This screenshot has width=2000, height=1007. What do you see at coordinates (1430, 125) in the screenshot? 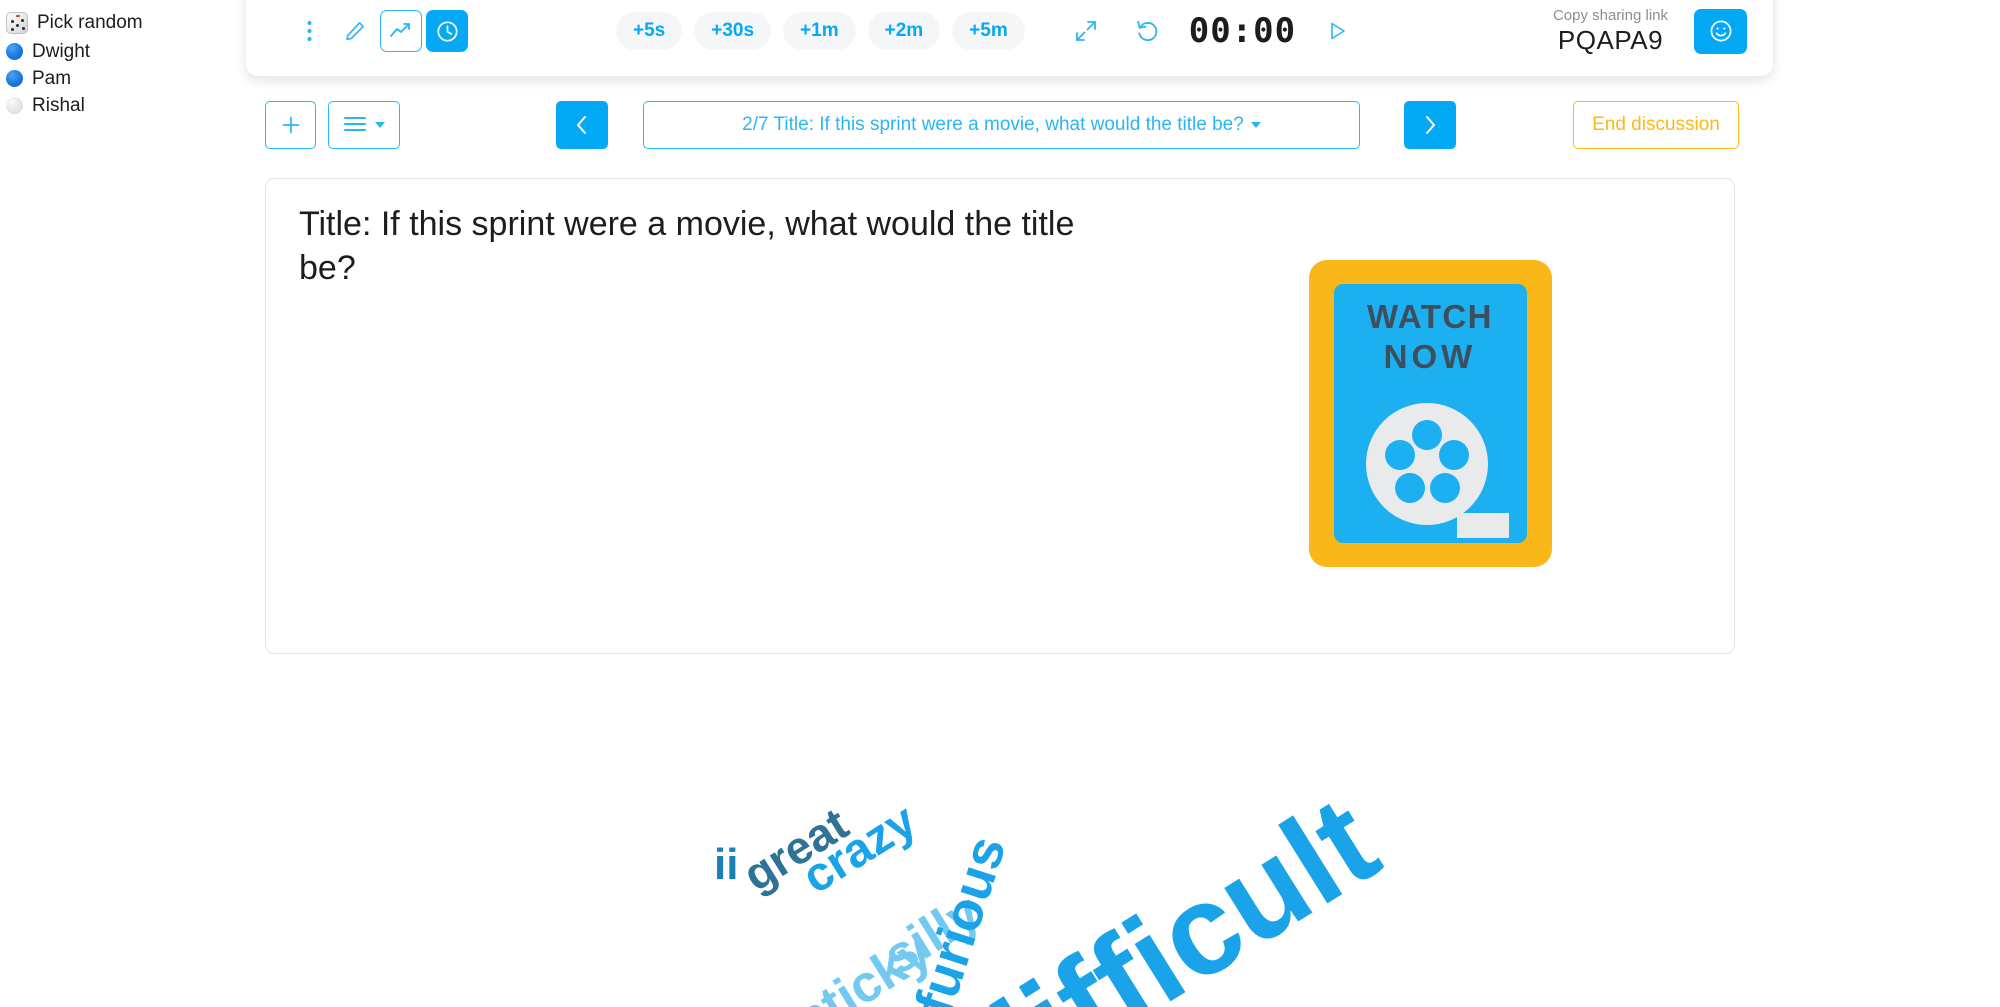
I see `next-question-button` at bounding box center [1430, 125].